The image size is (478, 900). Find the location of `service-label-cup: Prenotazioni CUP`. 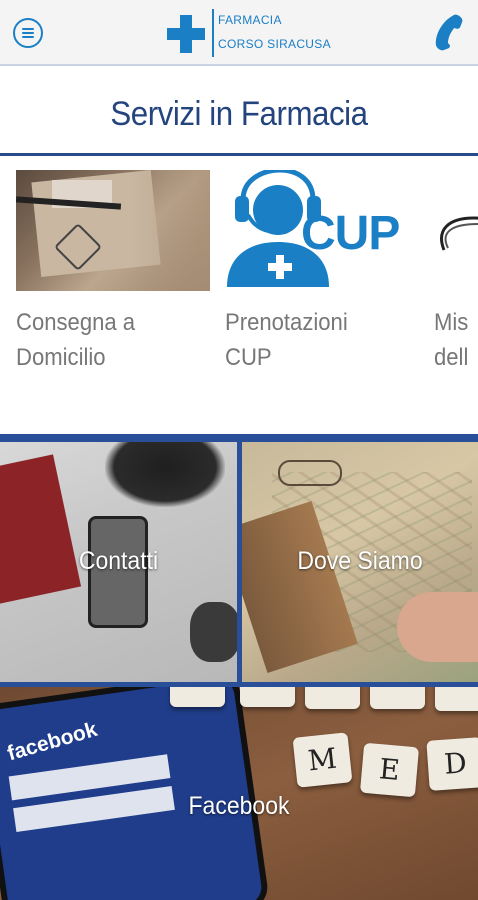

service-label-cup: Prenotazioni CUP is located at coordinates (286, 340).